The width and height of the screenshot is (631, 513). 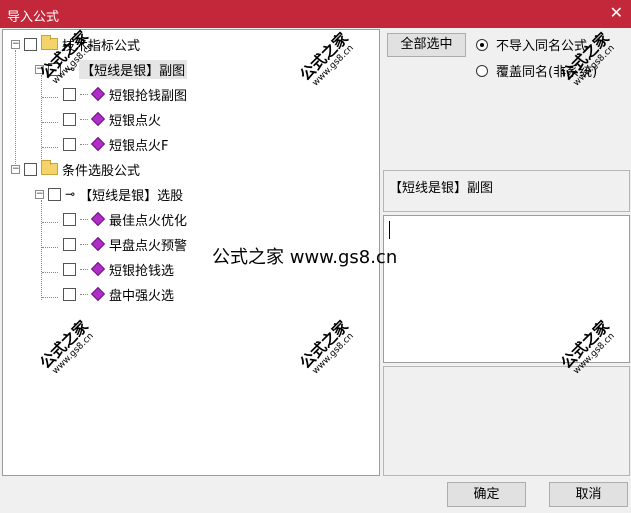 I want to click on tree-item: 盘中强火选, so click(x=116, y=294).